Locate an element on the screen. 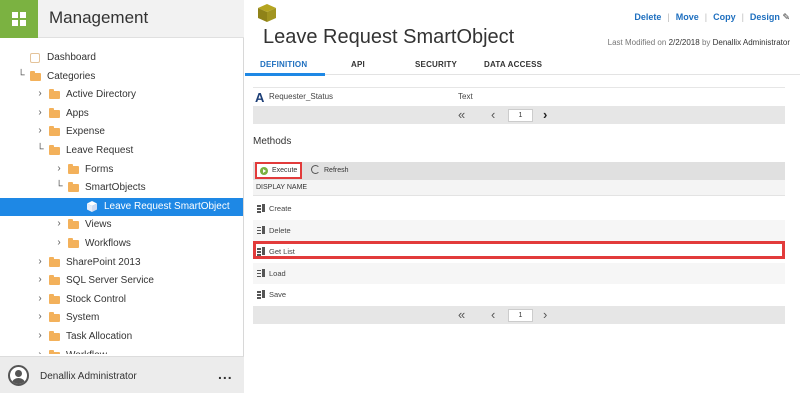 The width and height of the screenshot is (800, 393). tree-item: › Views is located at coordinates (121, 225).